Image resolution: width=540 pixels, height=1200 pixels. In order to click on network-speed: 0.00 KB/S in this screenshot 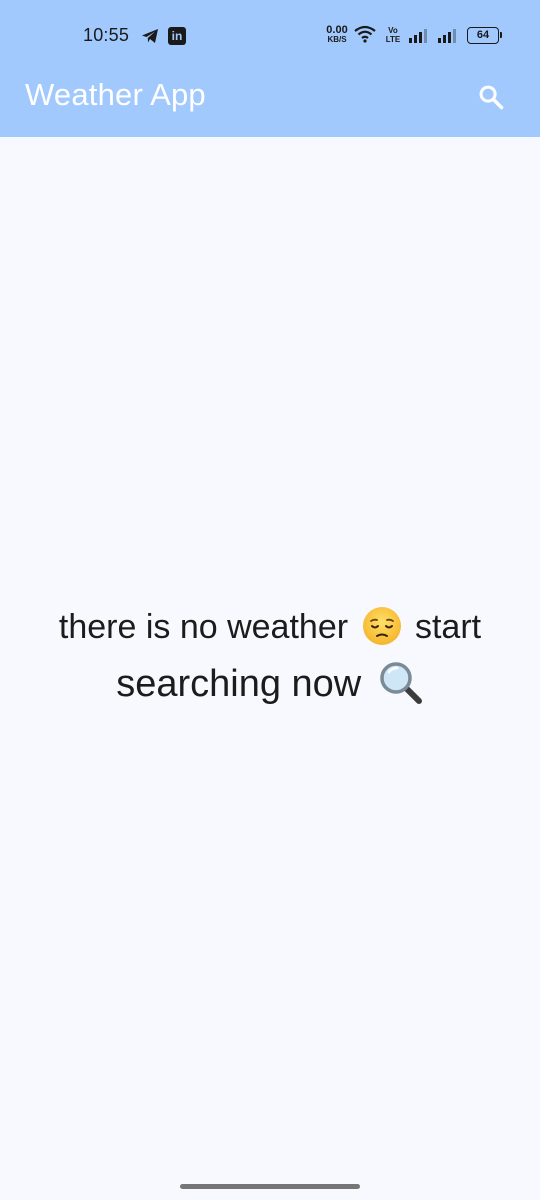, I will do `click(337, 35)`.